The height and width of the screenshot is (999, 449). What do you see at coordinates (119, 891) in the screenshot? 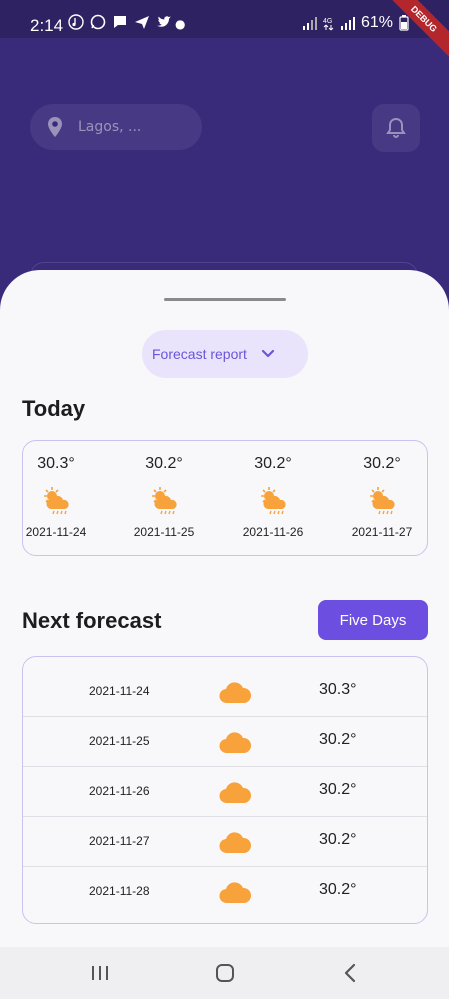
I see `forecast-date: 2021-11-28` at bounding box center [119, 891].